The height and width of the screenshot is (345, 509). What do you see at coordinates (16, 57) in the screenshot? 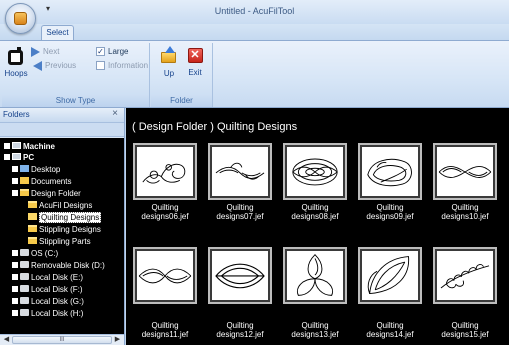
I see `hoop-icon` at bounding box center [16, 57].